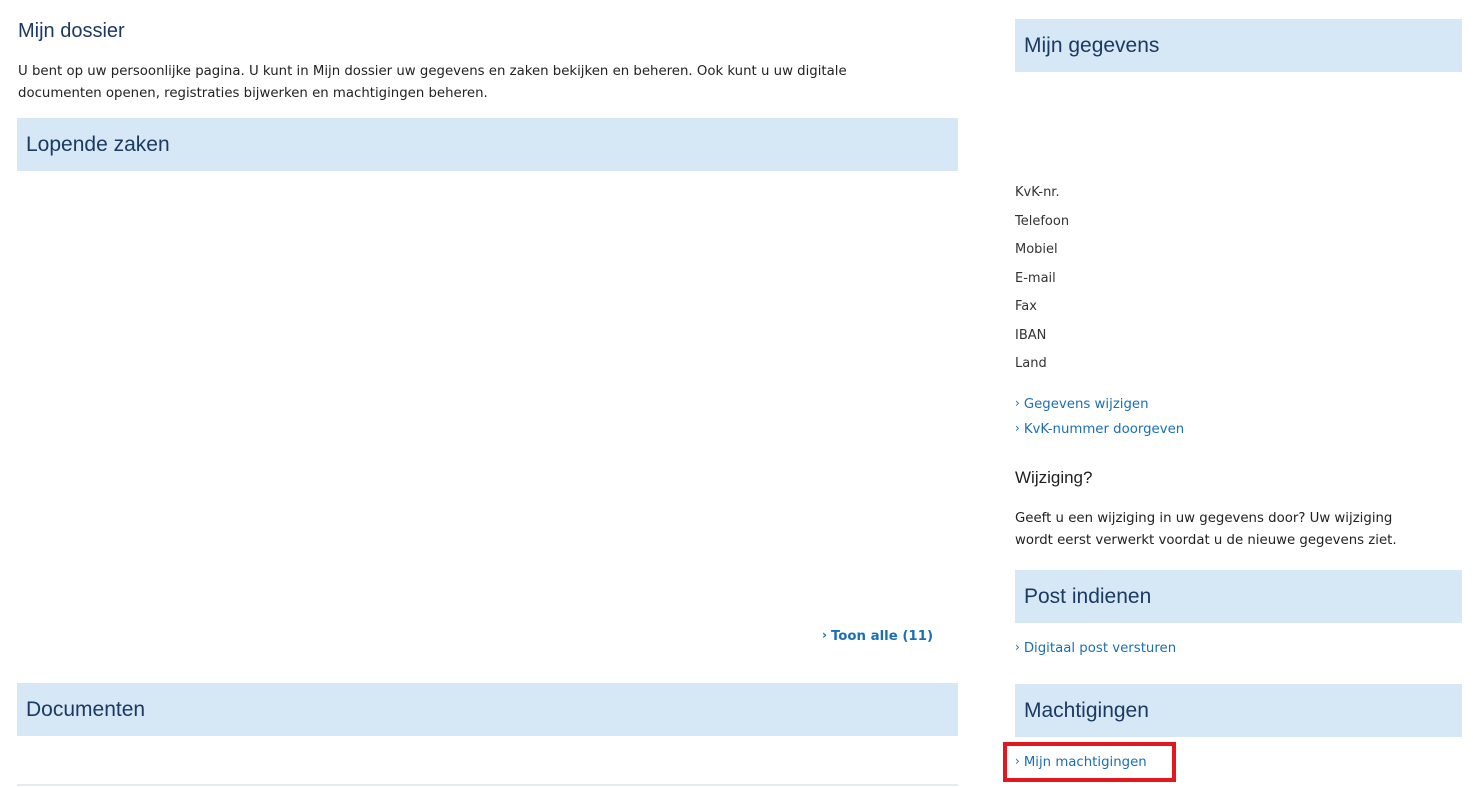 The width and height of the screenshot is (1473, 787). I want to click on machtigingen-title: Machtigingen, so click(1086, 710).